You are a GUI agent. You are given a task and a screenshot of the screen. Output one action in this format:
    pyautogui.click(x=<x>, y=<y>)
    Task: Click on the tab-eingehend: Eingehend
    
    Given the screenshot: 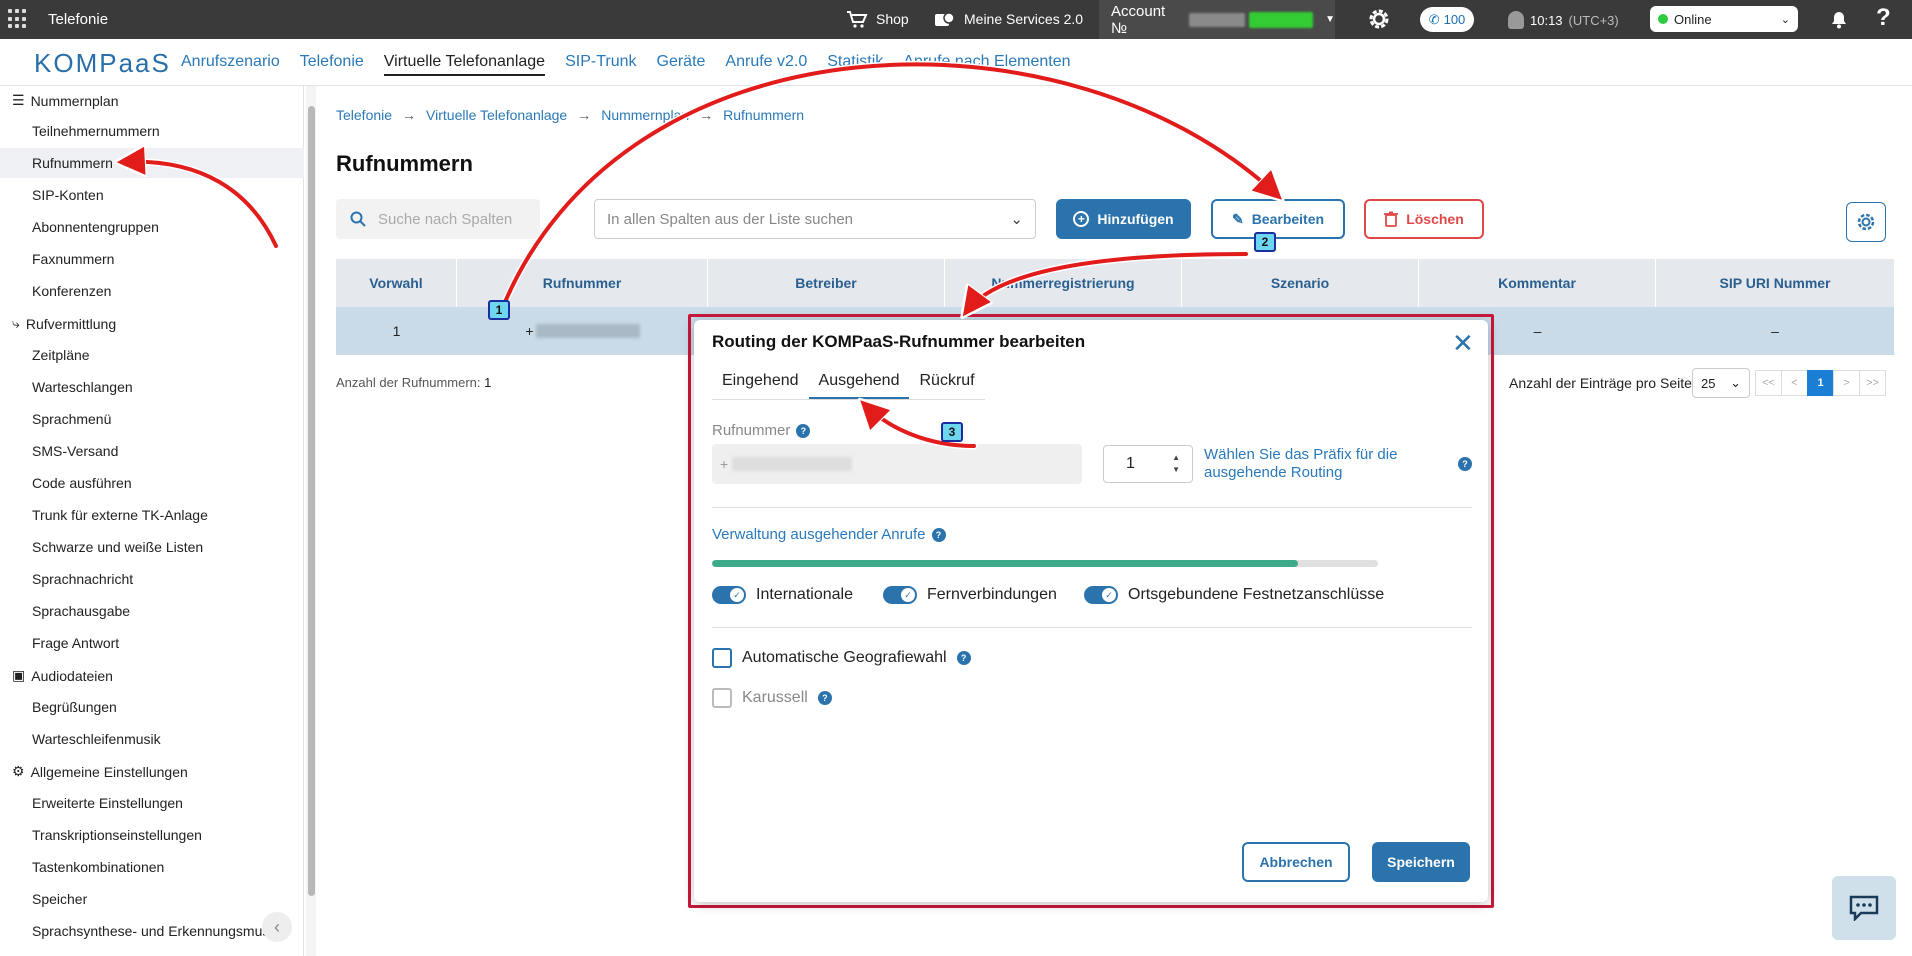 What is the action you would take?
    pyautogui.click(x=760, y=381)
    